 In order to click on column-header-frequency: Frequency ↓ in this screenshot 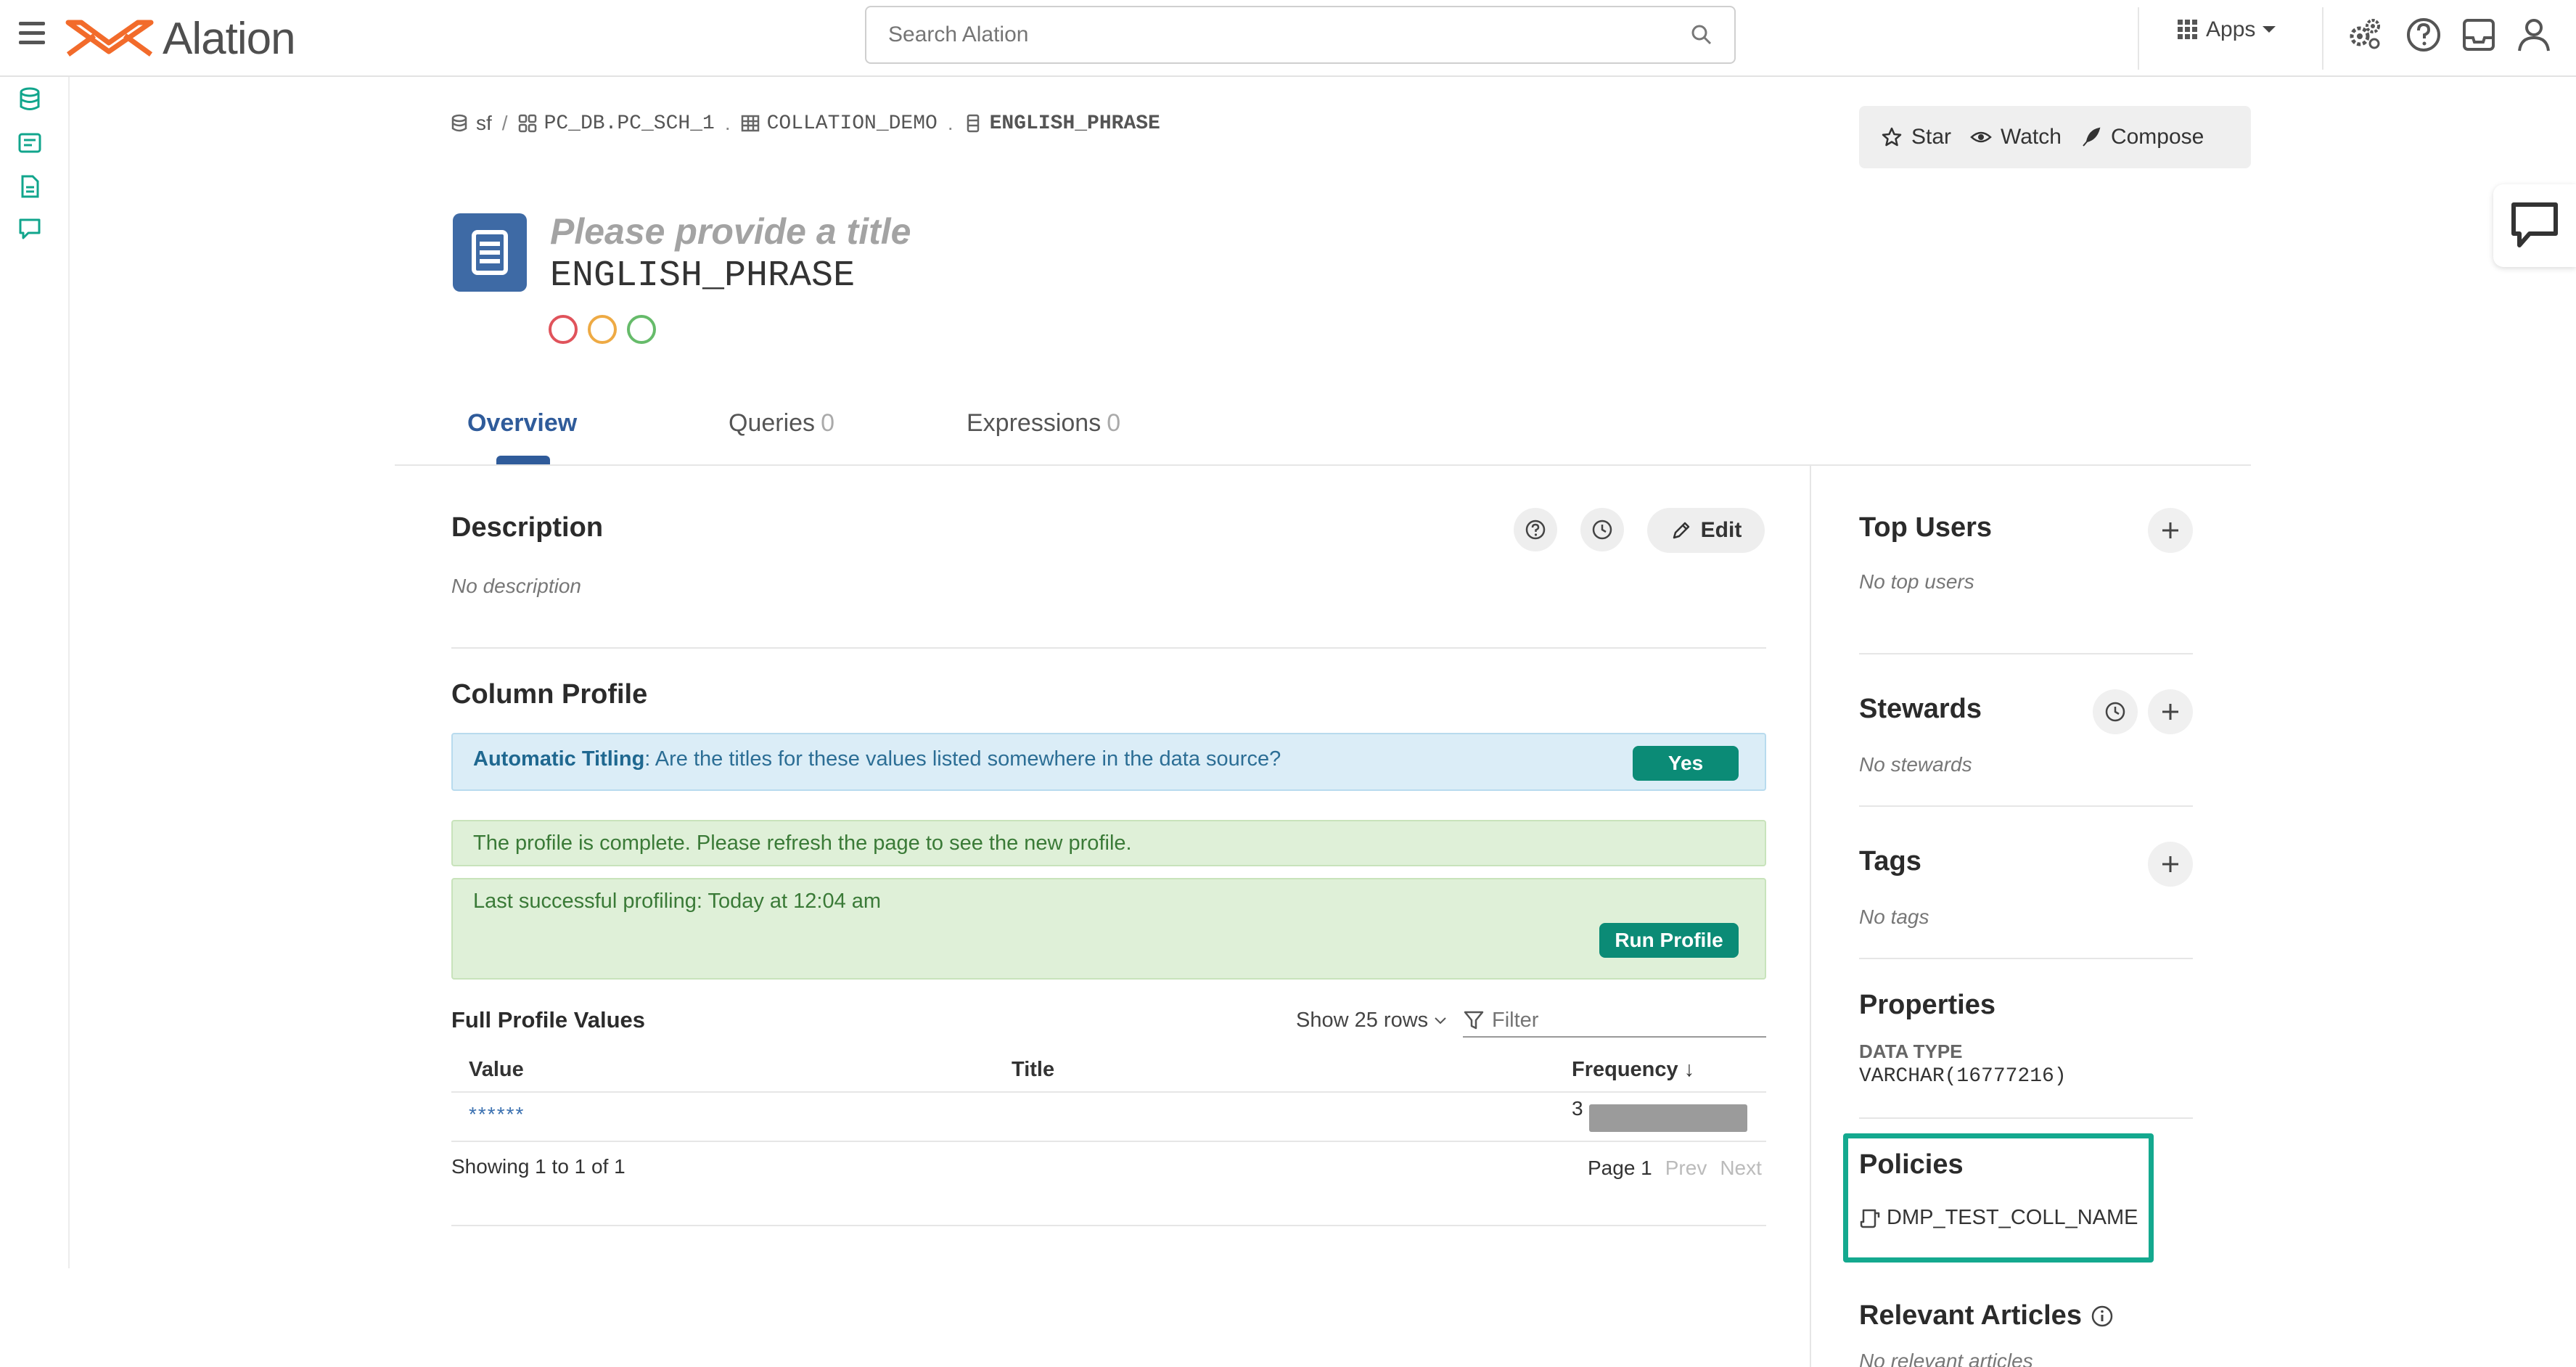, I will do `click(1633, 1070)`.